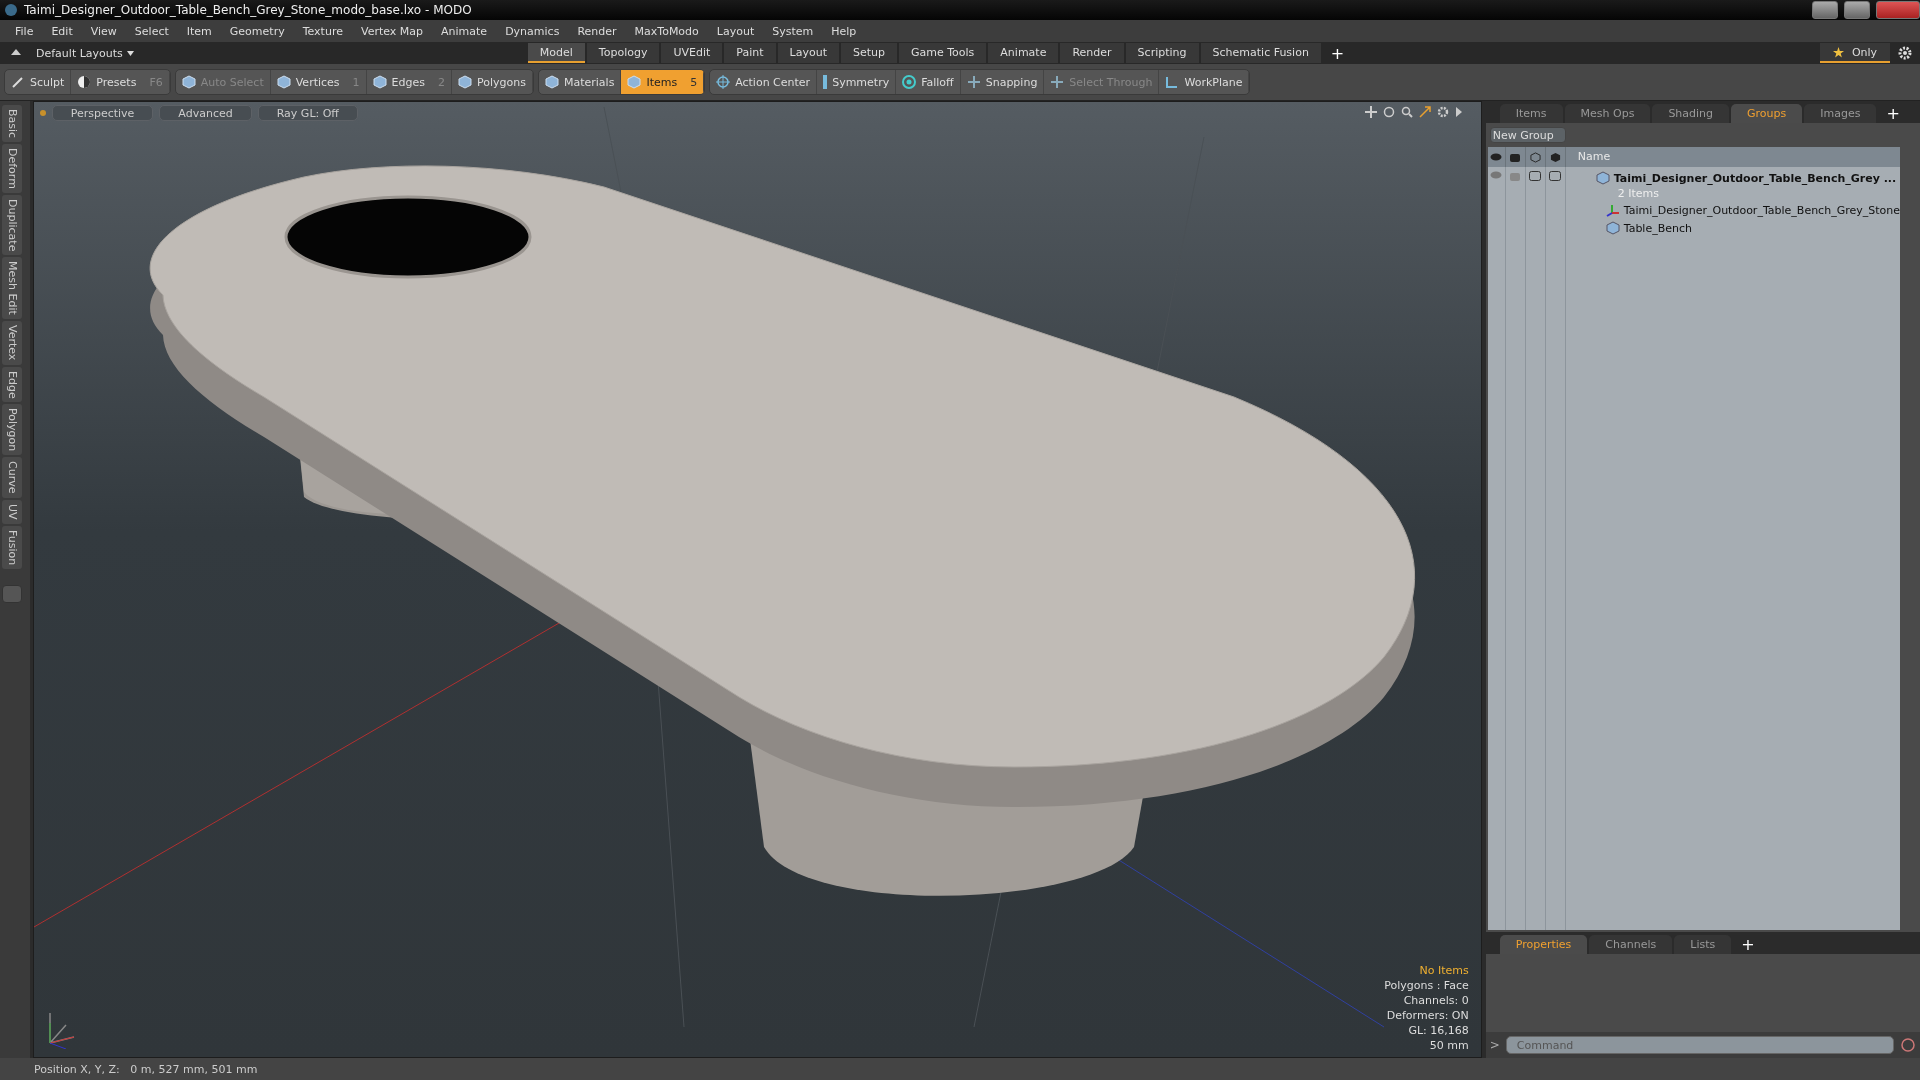 This screenshot has height=1080, width=1920. I want to click on eye-icon, so click(1496, 157).